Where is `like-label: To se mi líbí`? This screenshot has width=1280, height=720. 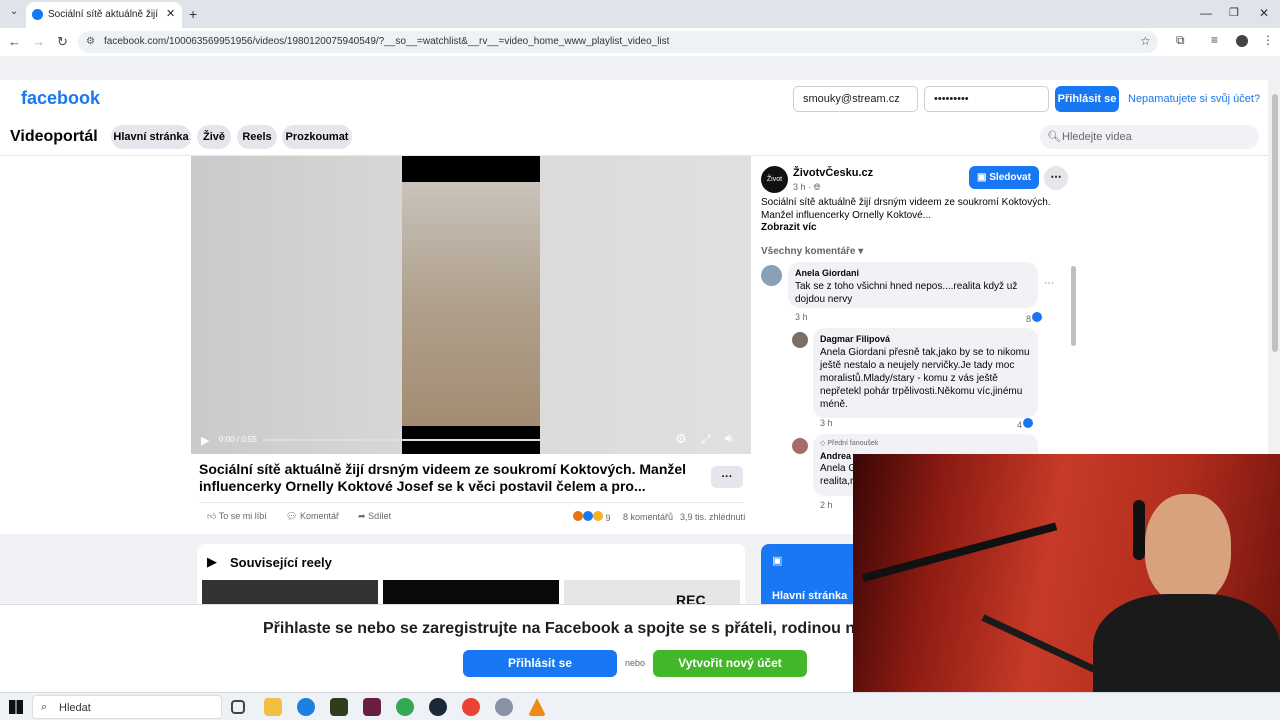 like-label: To se mi líbí is located at coordinates (242, 516).